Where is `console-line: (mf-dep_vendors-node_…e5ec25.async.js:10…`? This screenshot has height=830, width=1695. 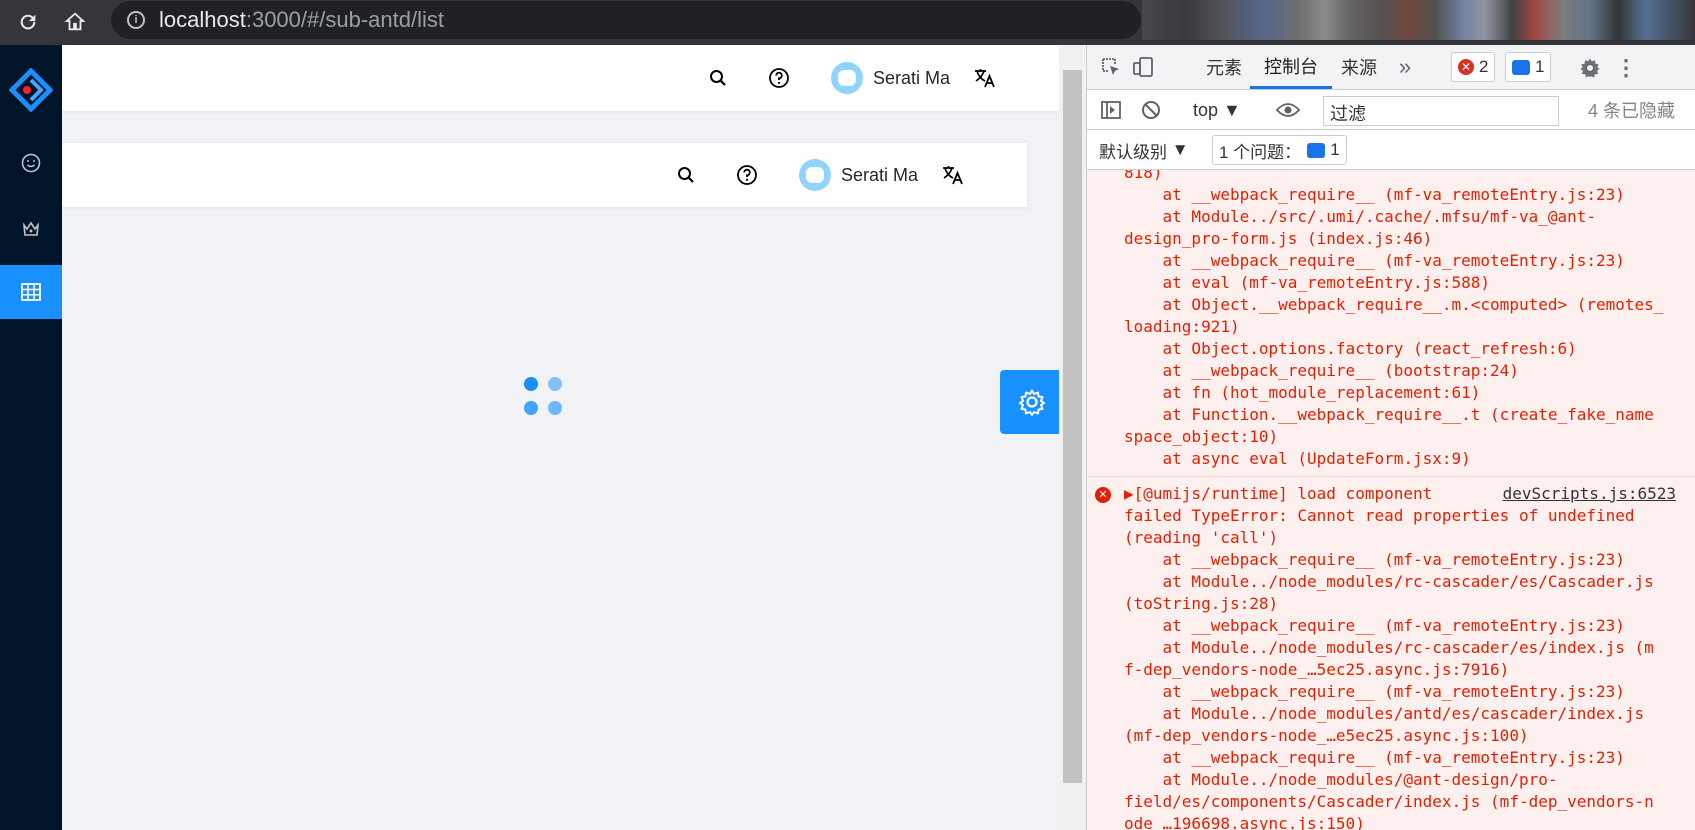 console-line: (mf-dep_vendors-node_…e5ec25.async.js:10… is located at coordinates (1326, 735).